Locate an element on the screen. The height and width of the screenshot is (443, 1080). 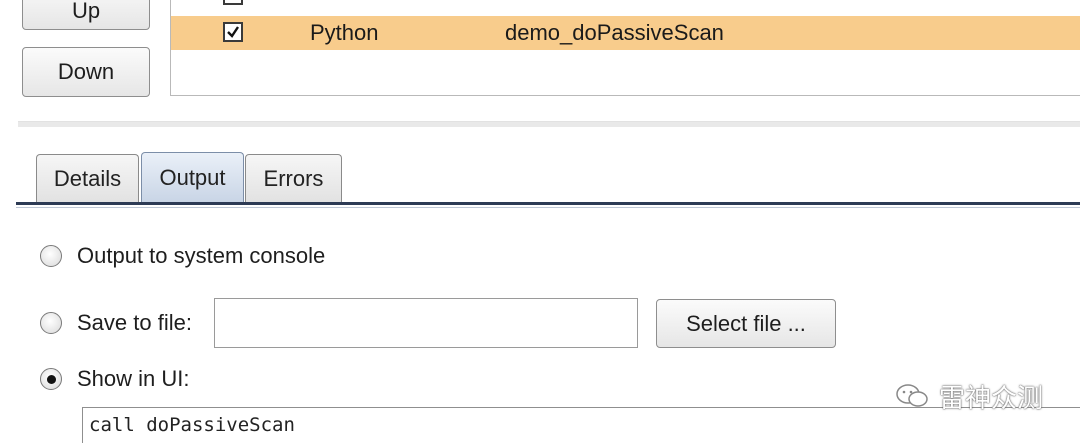
radio-system-console is located at coordinates (51, 256).